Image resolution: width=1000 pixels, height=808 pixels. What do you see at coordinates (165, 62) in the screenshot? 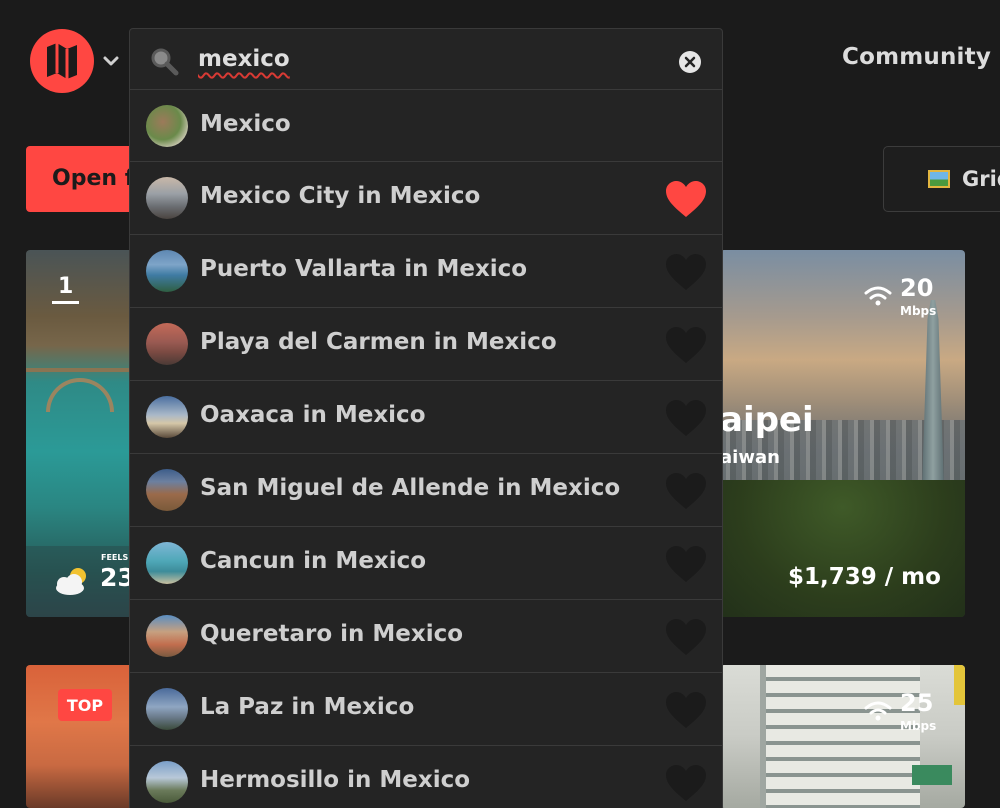
I see `search-icon` at bounding box center [165, 62].